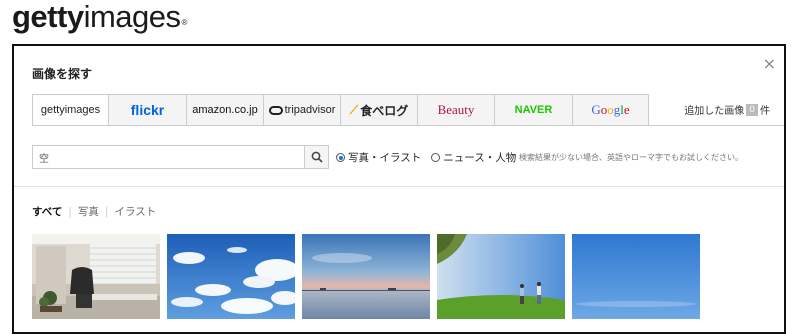  I want to click on media-type-radio-group: 写真・イラスト ニュース・人物, so click(431, 157).